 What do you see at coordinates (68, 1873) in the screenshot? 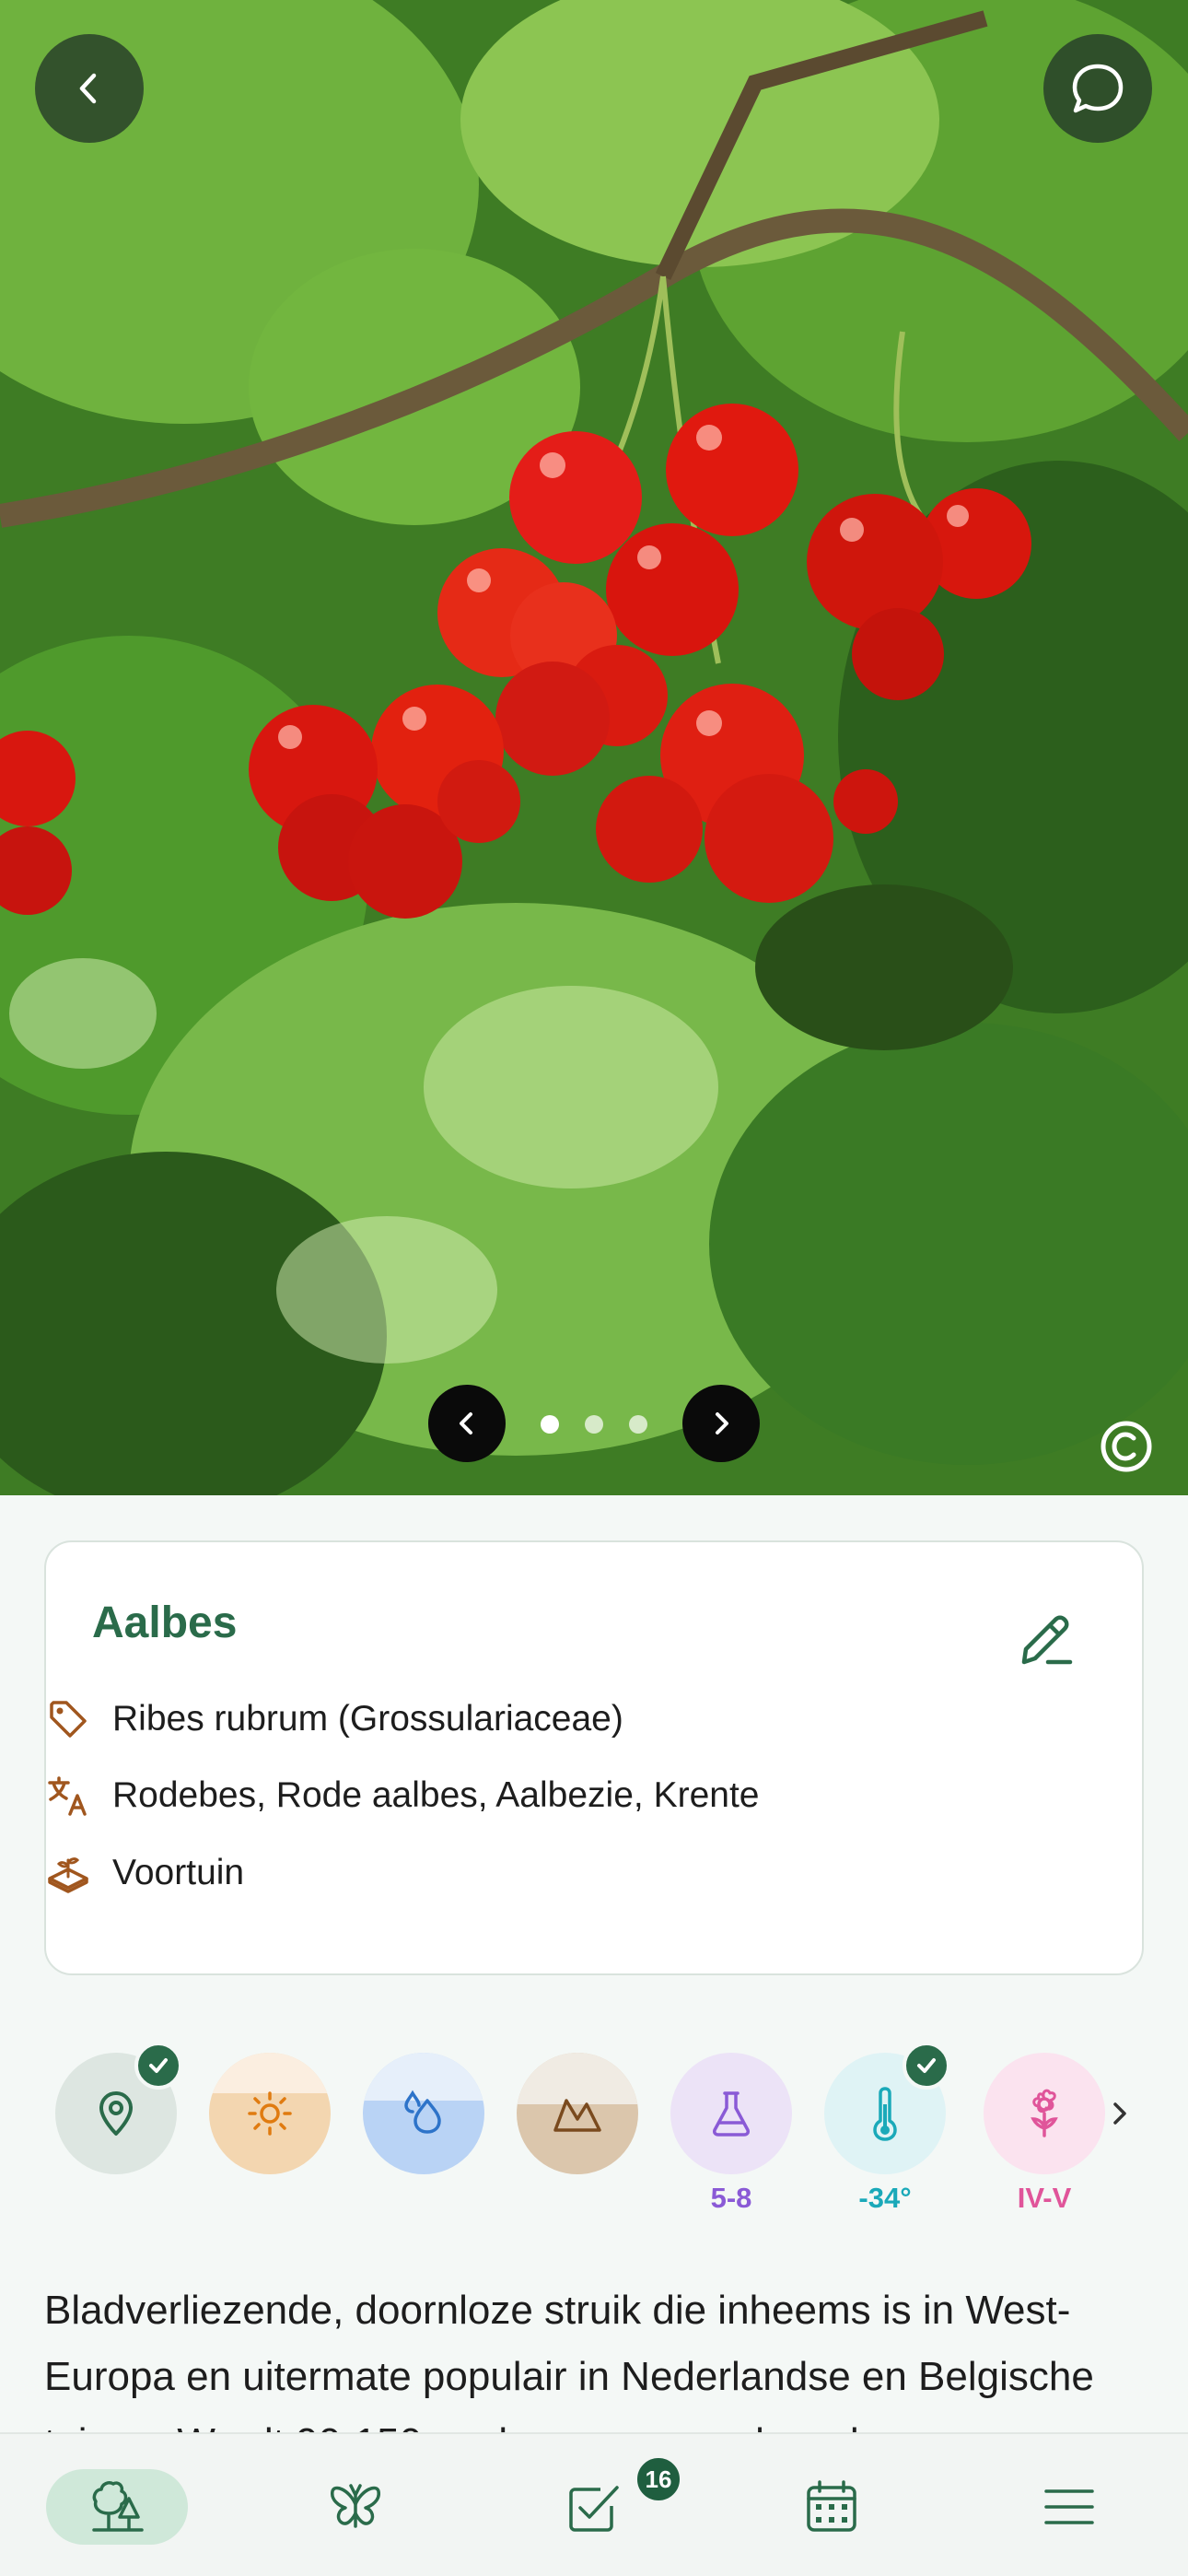
I see `garden-bed-icon` at bounding box center [68, 1873].